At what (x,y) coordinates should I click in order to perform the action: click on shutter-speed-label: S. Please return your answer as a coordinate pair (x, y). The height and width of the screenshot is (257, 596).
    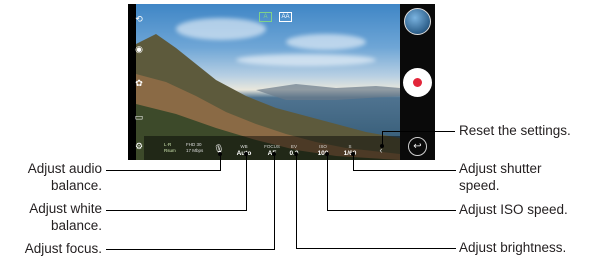
    Looking at the image, I should click on (350, 146).